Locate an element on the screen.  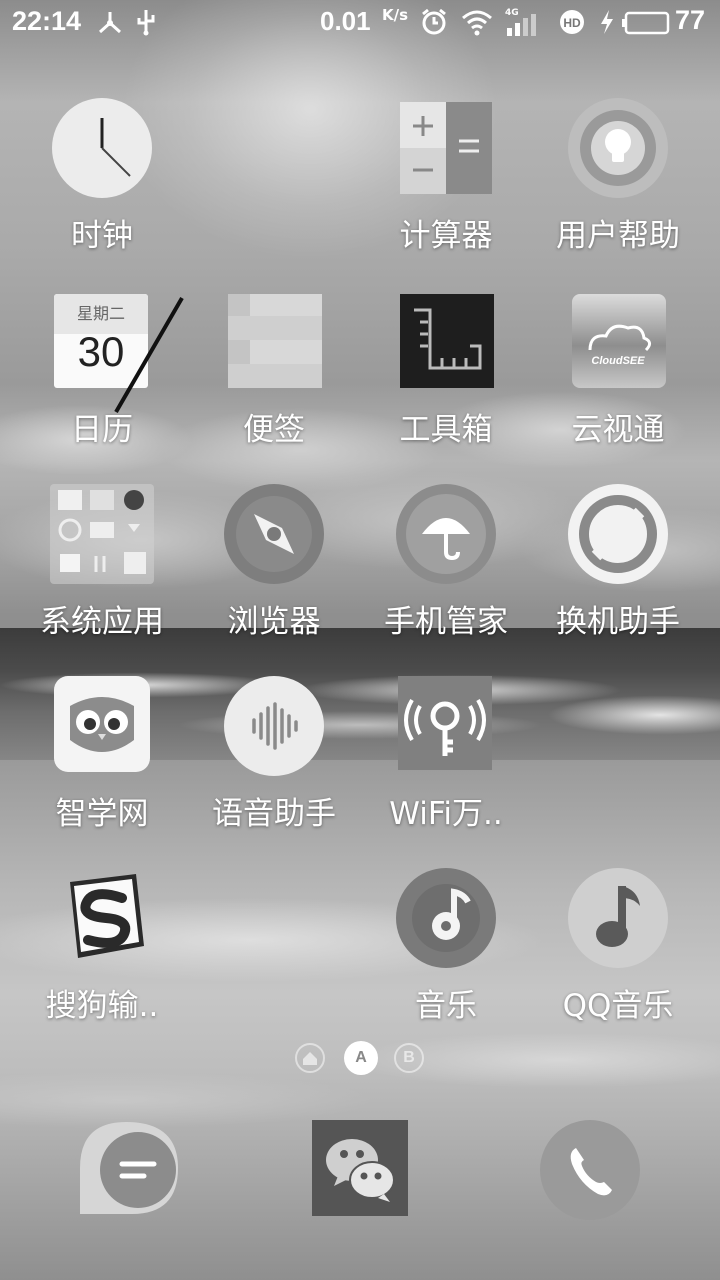
notes-icon is located at coordinates (274, 342).